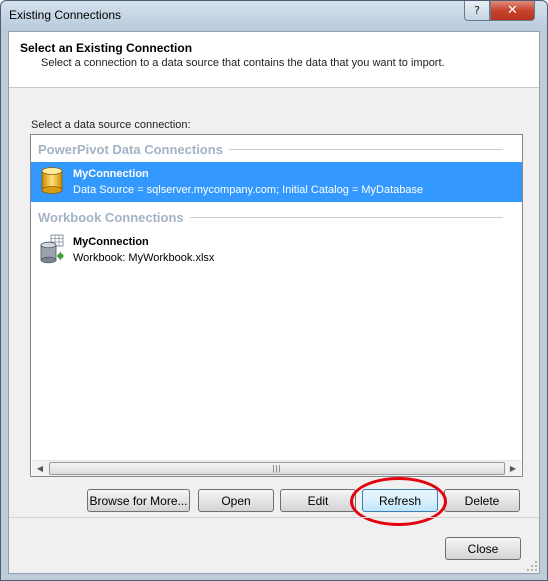  What do you see at coordinates (144, 258) in the screenshot?
I see `connection-detail: Workbook: MyWorkbook.xlsx` at bounding box center [144, 258].